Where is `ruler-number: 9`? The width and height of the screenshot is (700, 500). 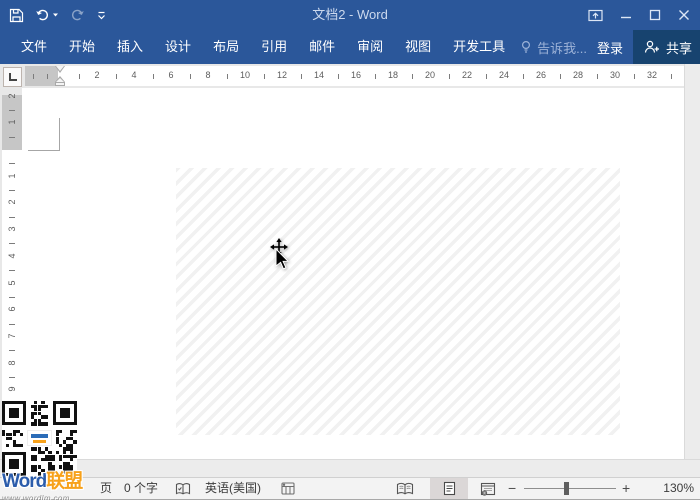 ruler-number: 9 is located at coordinates (12, 389).